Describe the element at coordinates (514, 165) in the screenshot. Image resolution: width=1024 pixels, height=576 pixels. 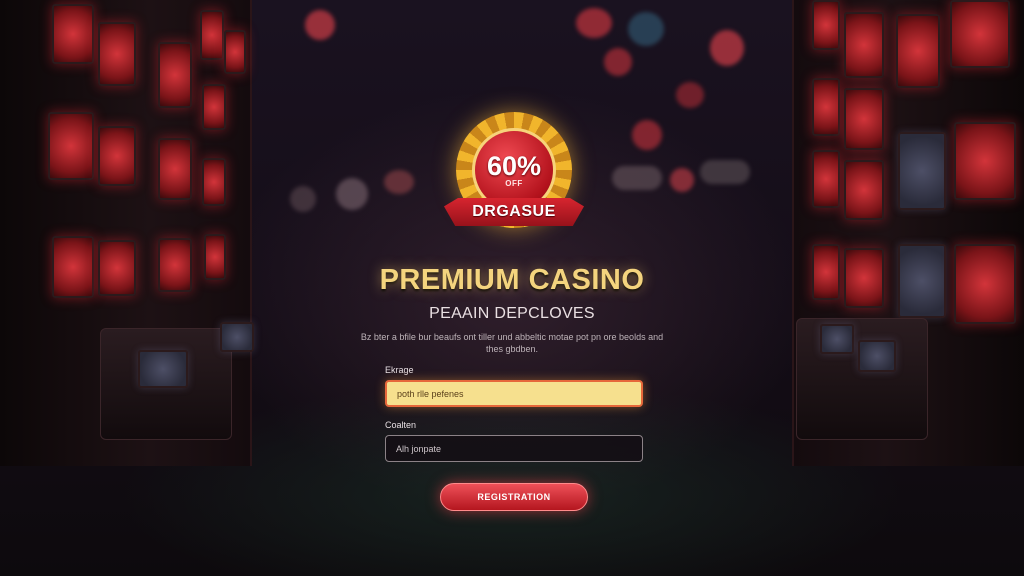
I see `discount-percent: 60%` at that location.